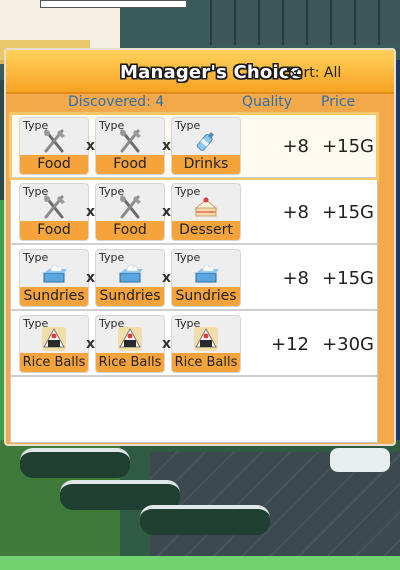  What do you see at coordinates (305, 22) in the screenshot?
I see `background-fence` at bounding box center [305, 22].